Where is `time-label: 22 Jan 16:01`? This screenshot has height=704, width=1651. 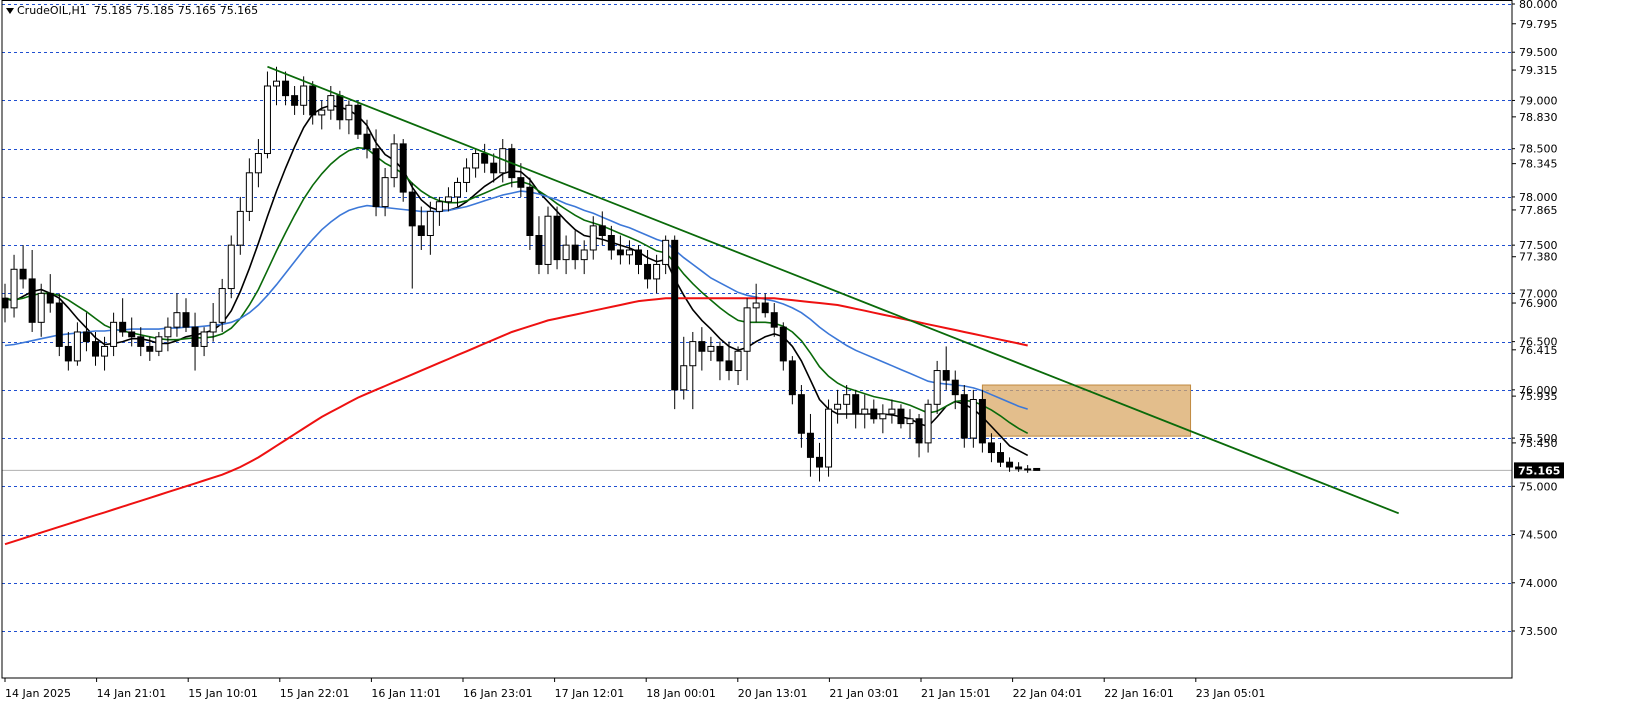 time-label: 22 Jan 16:01 is located at coordinates (1139, 693).